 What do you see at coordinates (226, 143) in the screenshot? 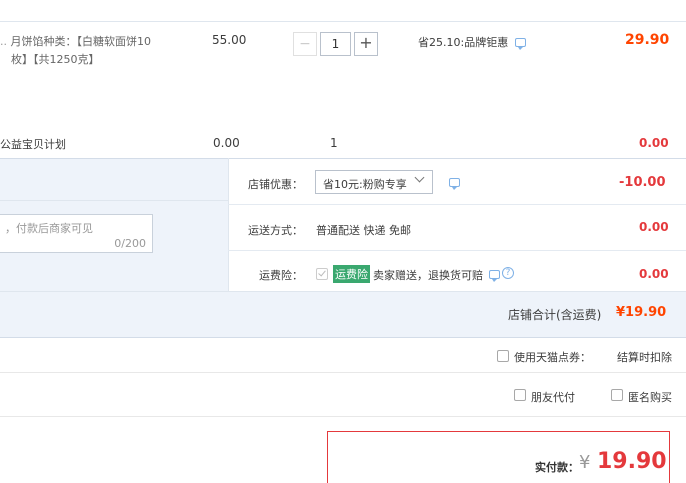
I see `charity-price: 0.00` at bounding box center [226, 143].